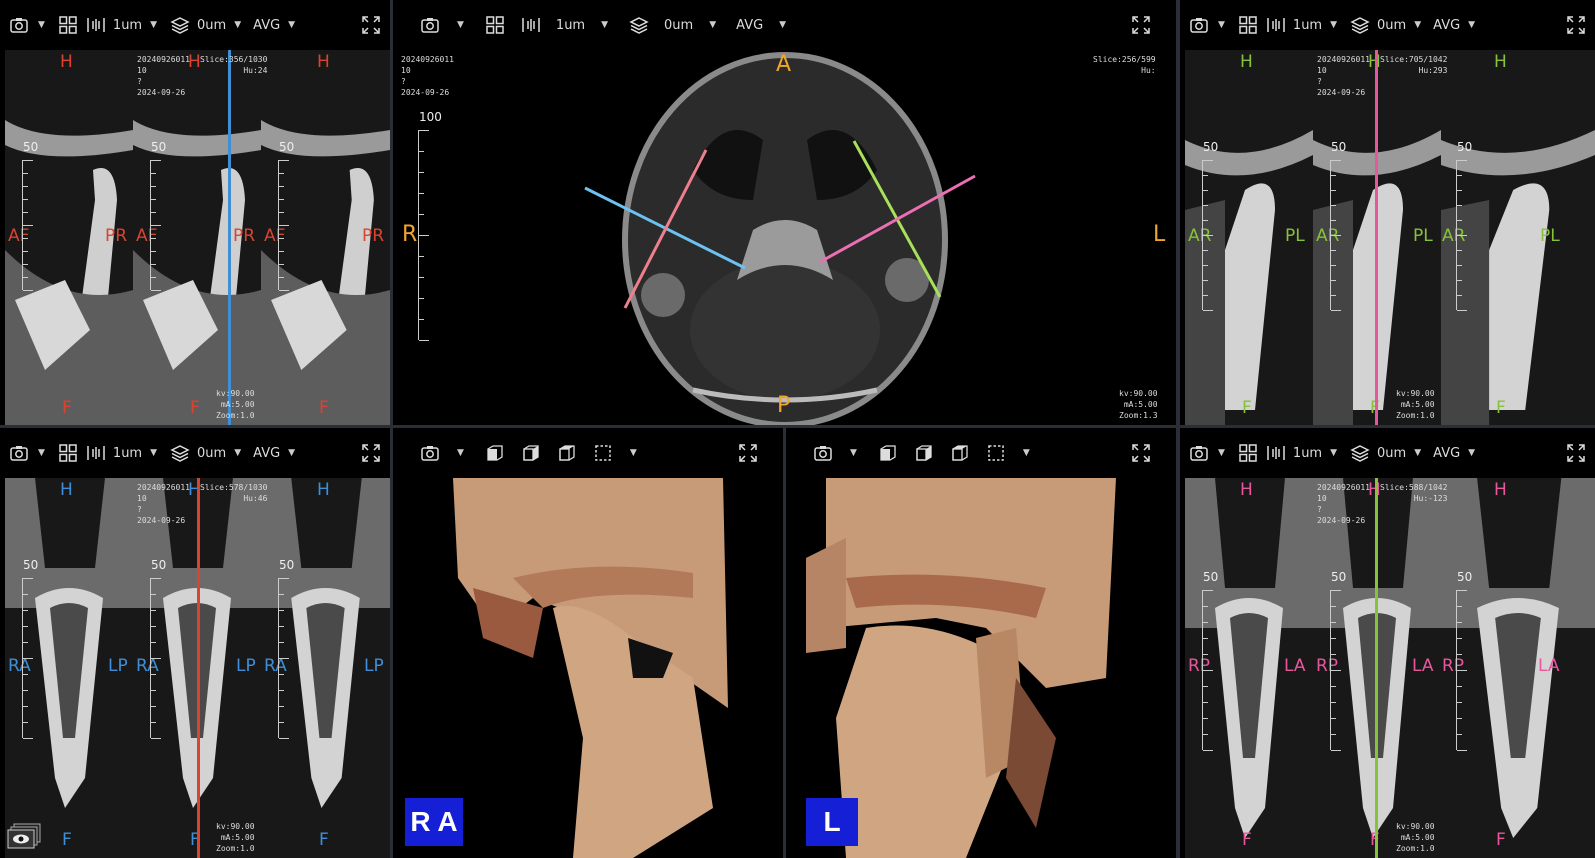 The width and height of the screenshot is (1595, 858). What do you see at coordinates (159, 565) in the screenshot?
I see `ruler-label: 50` at bounding box center [159, 565].